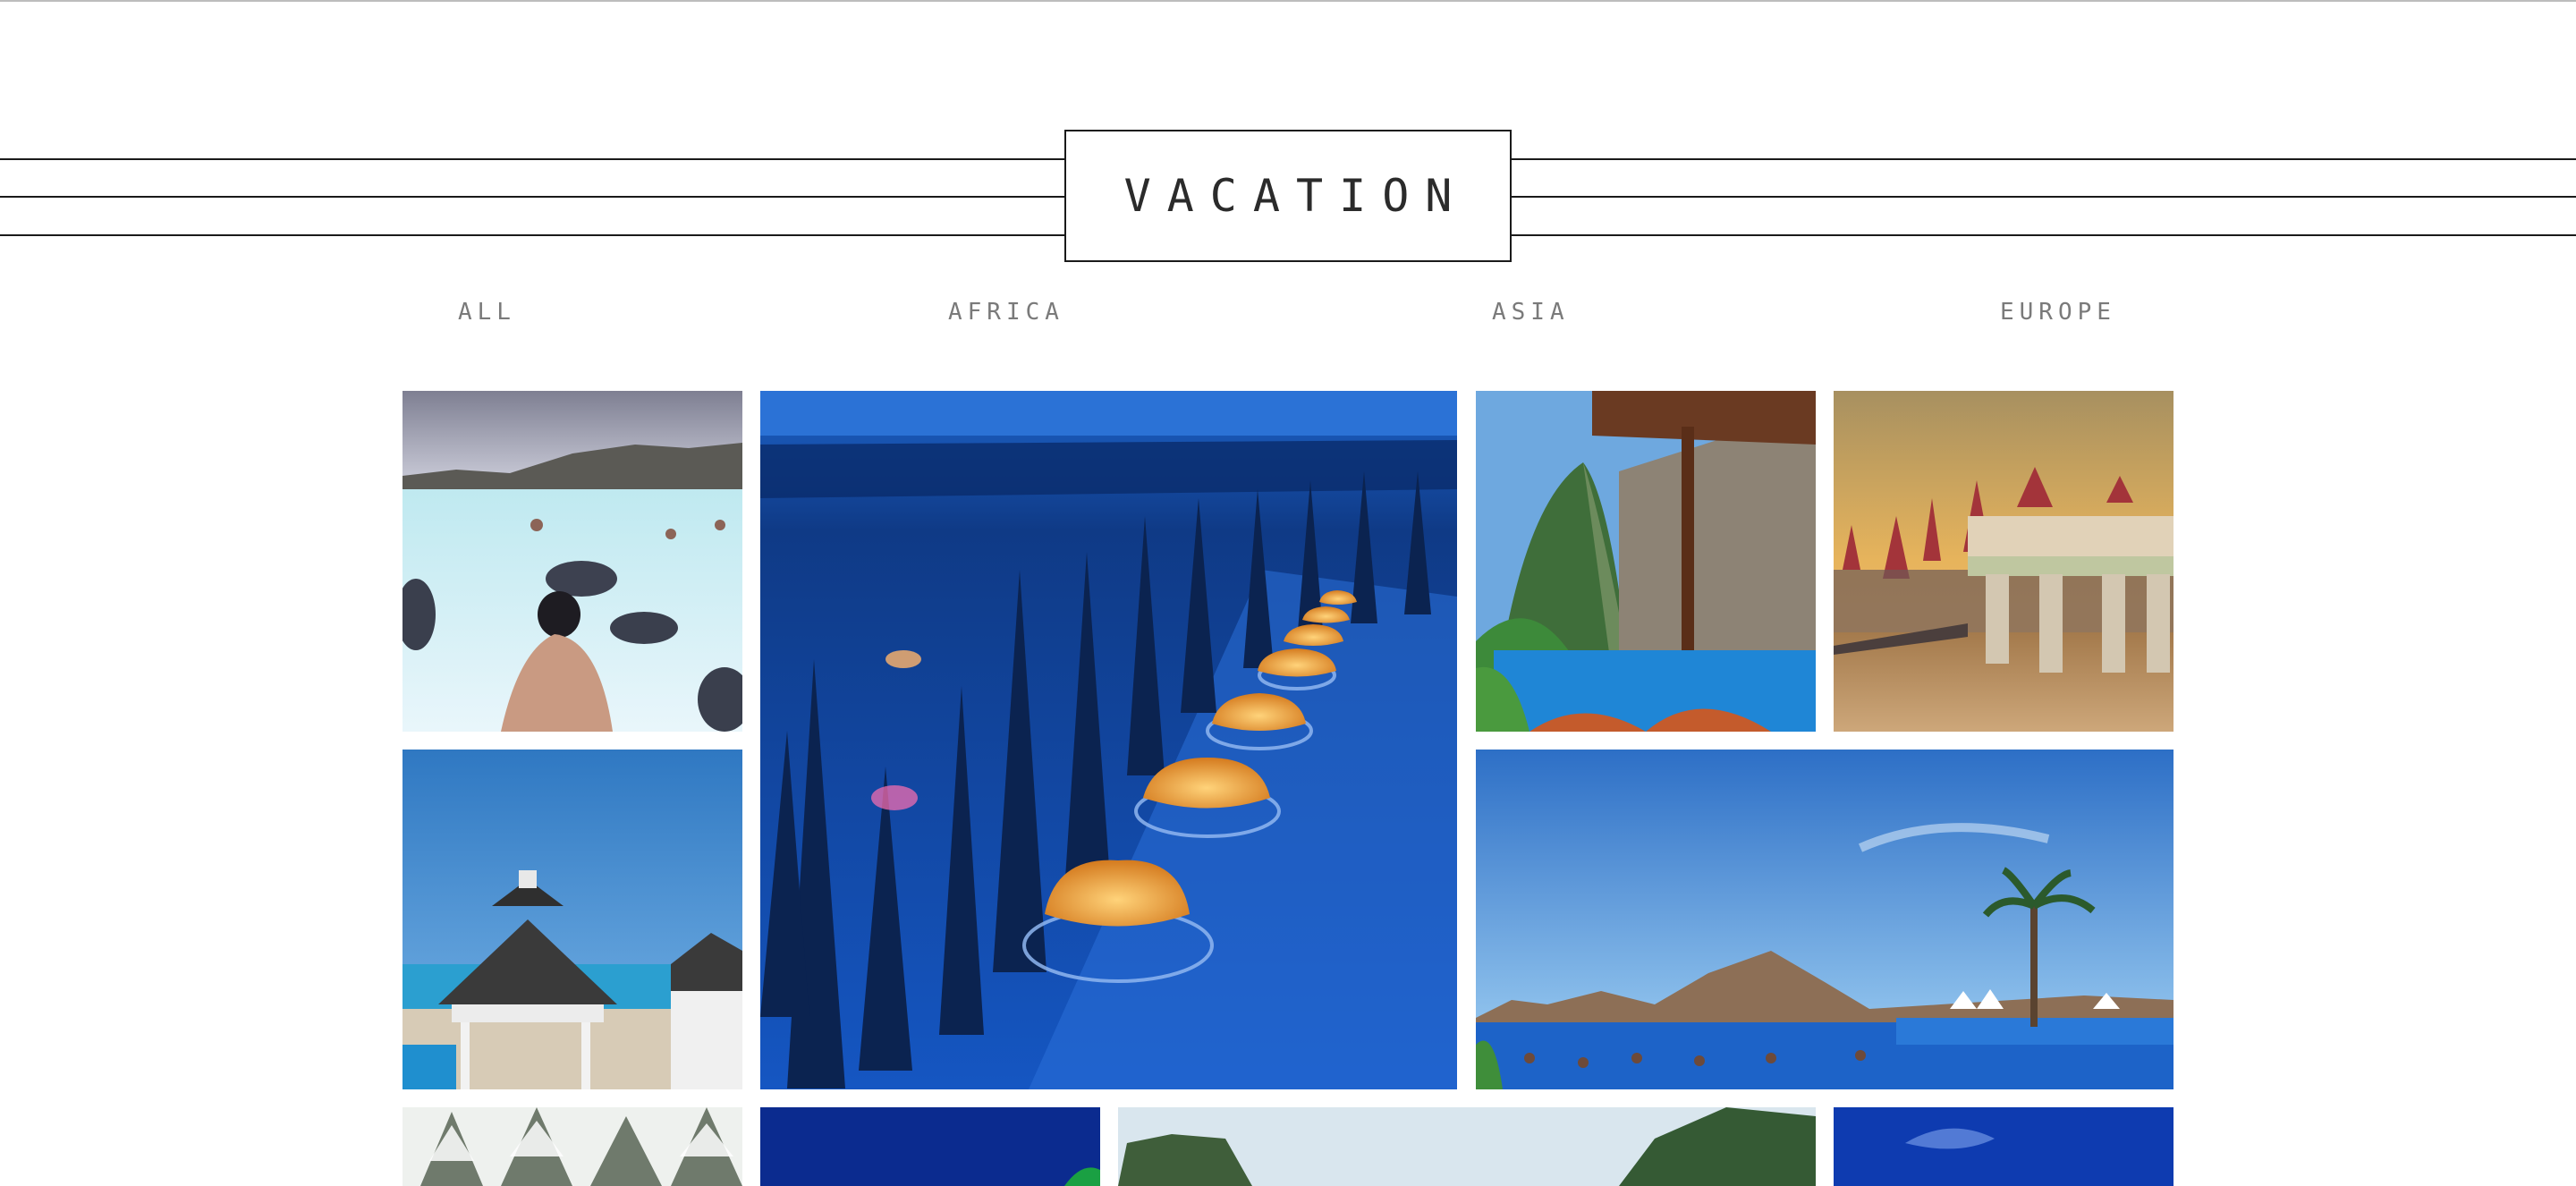 The image size is (2576, 1186). I want to click on title-rule-left-middle, so click(532, 197).